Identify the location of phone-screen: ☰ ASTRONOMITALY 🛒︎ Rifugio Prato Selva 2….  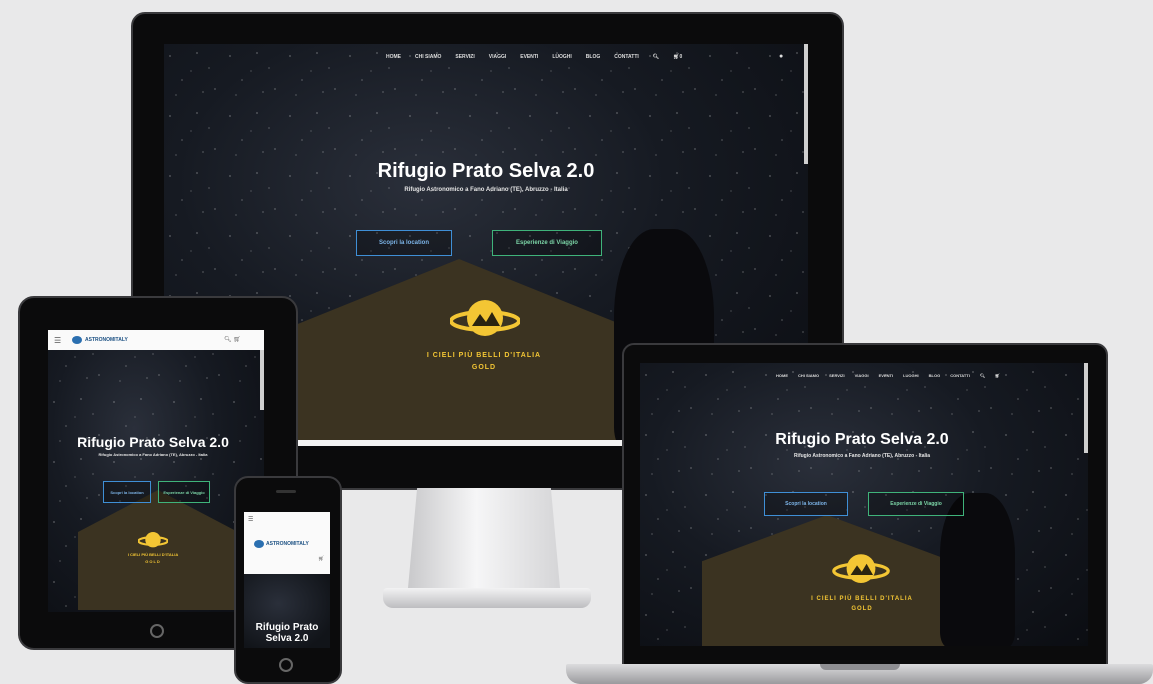
(287, 580).